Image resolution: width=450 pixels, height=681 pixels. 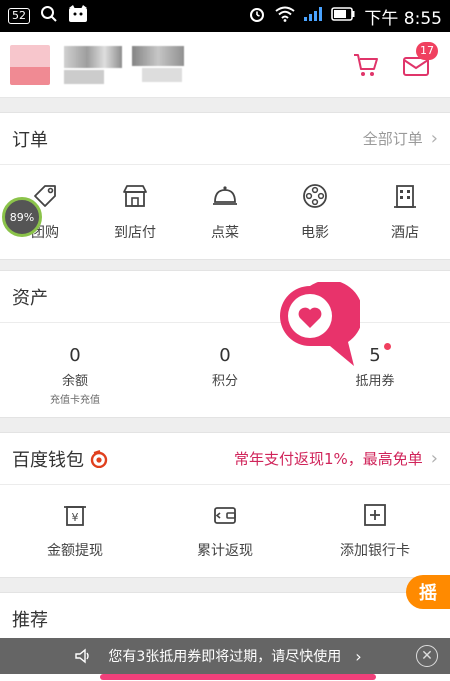 What do you see at coordinates (387, 346) in the screenshot?
I see `new-indicator-dot` at bounding box center [387, 346].